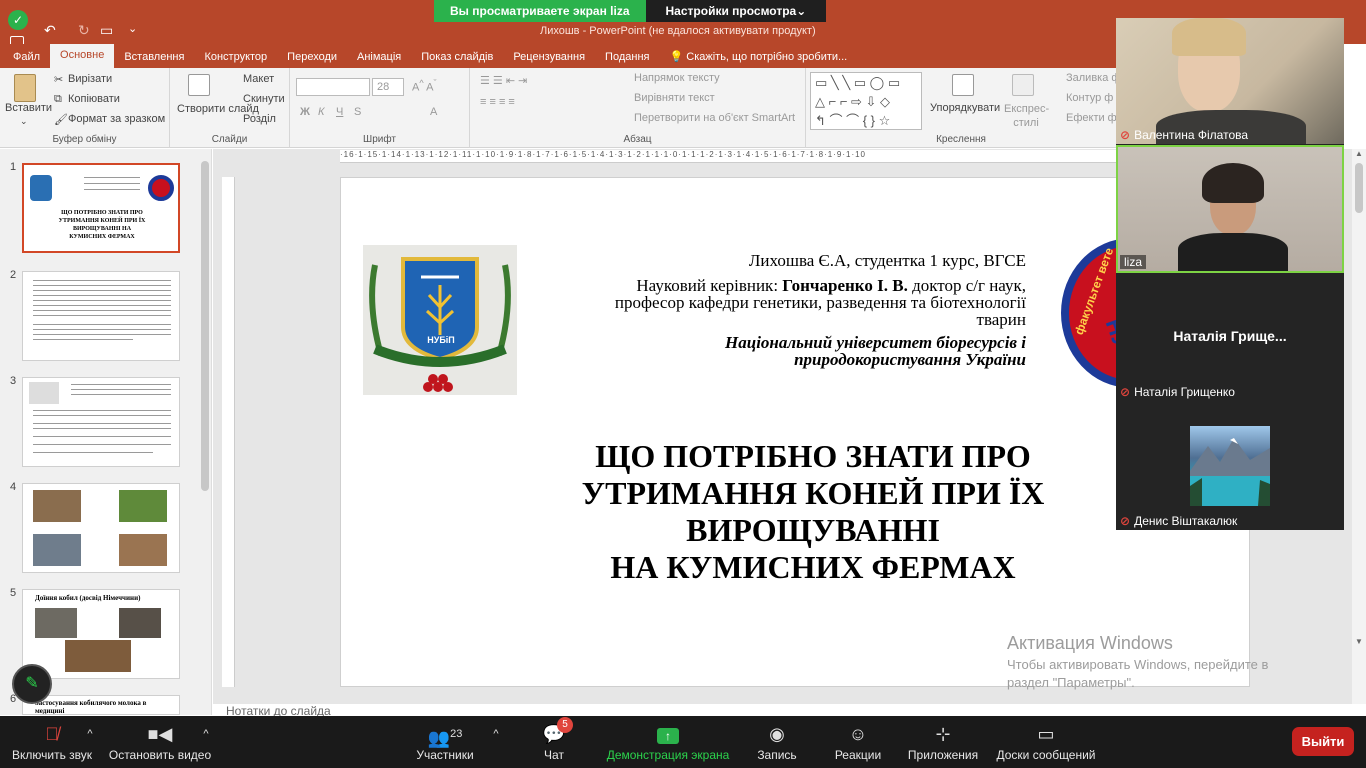 This screenshot has height=768, width=1366. Describe the element at coordinates (235, 57) in the screenshot. I see `tab-design: Конструктор` at that location.